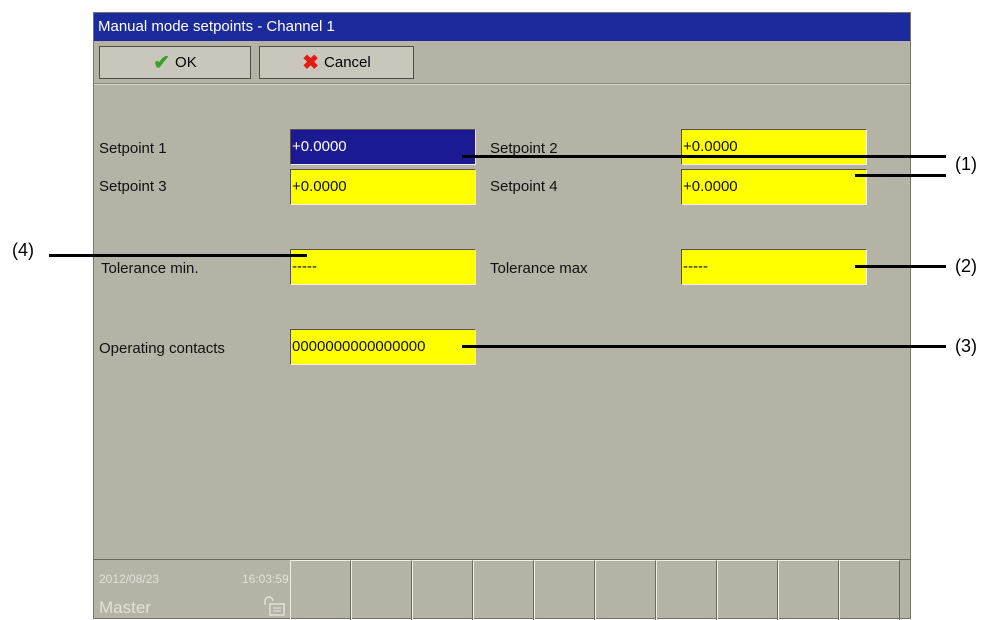 The width and height of the screenshot is (992, 620). I want to click on cancel-label: Cancel, so click(347, 62).